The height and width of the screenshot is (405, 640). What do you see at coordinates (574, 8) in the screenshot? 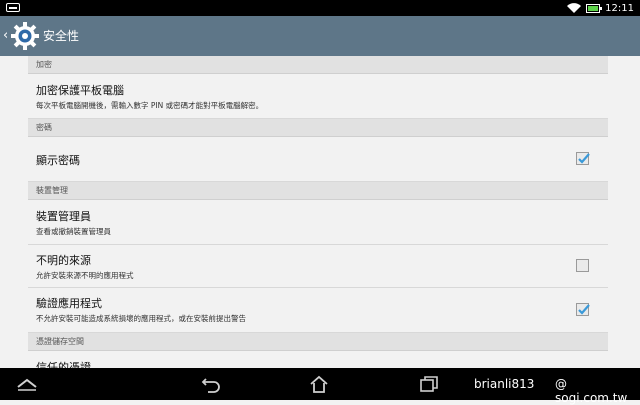
I see `wifi-icon` at bounding box center [574, 8].